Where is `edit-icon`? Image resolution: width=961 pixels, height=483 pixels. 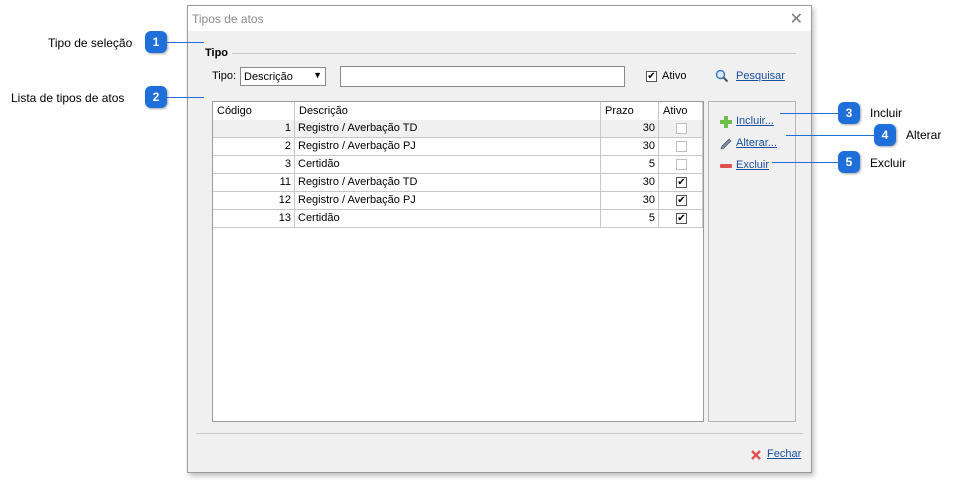
edit-icon is located at coordinates (726, 144).